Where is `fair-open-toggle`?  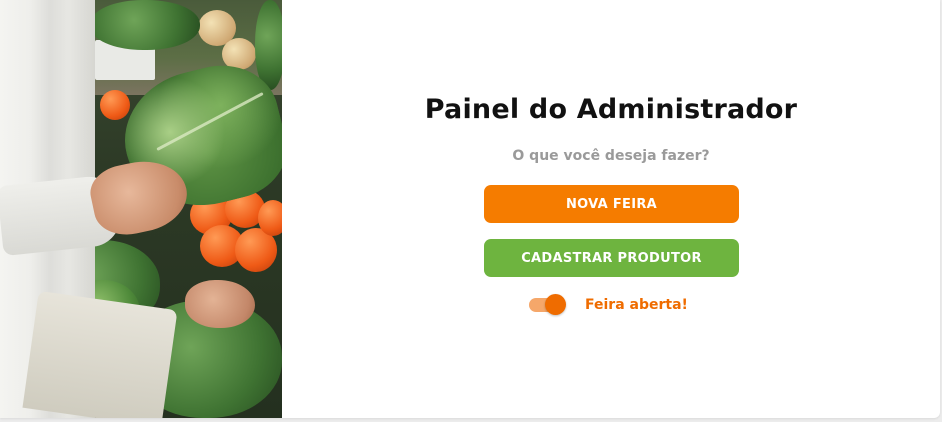 fair-open-toggle is located at coordinates (548, 305).